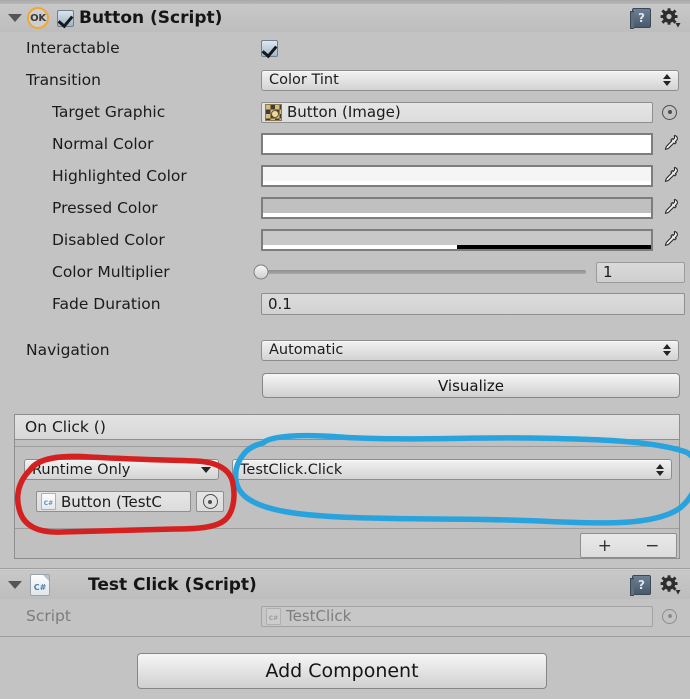 The image size is (690, 699). Describe the element at coordinates (108, 240) in the screenshot. I see `disabled-color-label: Disabled Color` at that location.